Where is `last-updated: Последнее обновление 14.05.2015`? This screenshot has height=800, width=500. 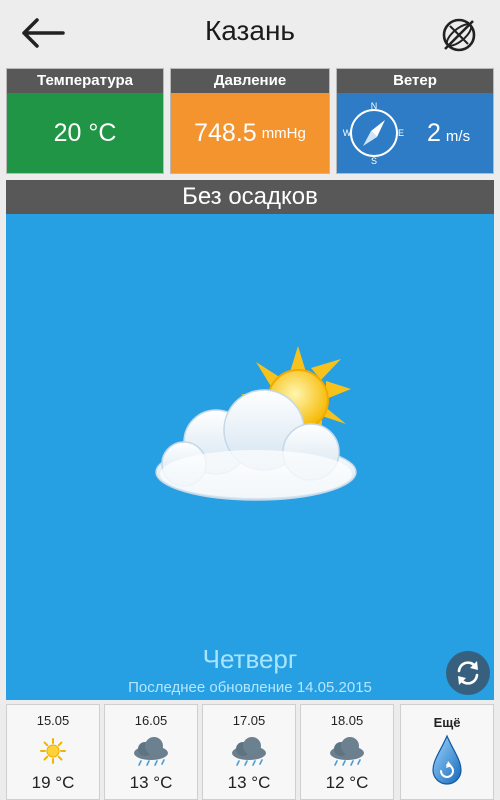 last-updated: Последнее обновление 14.05.2015 is located at coordinates (250, 687).